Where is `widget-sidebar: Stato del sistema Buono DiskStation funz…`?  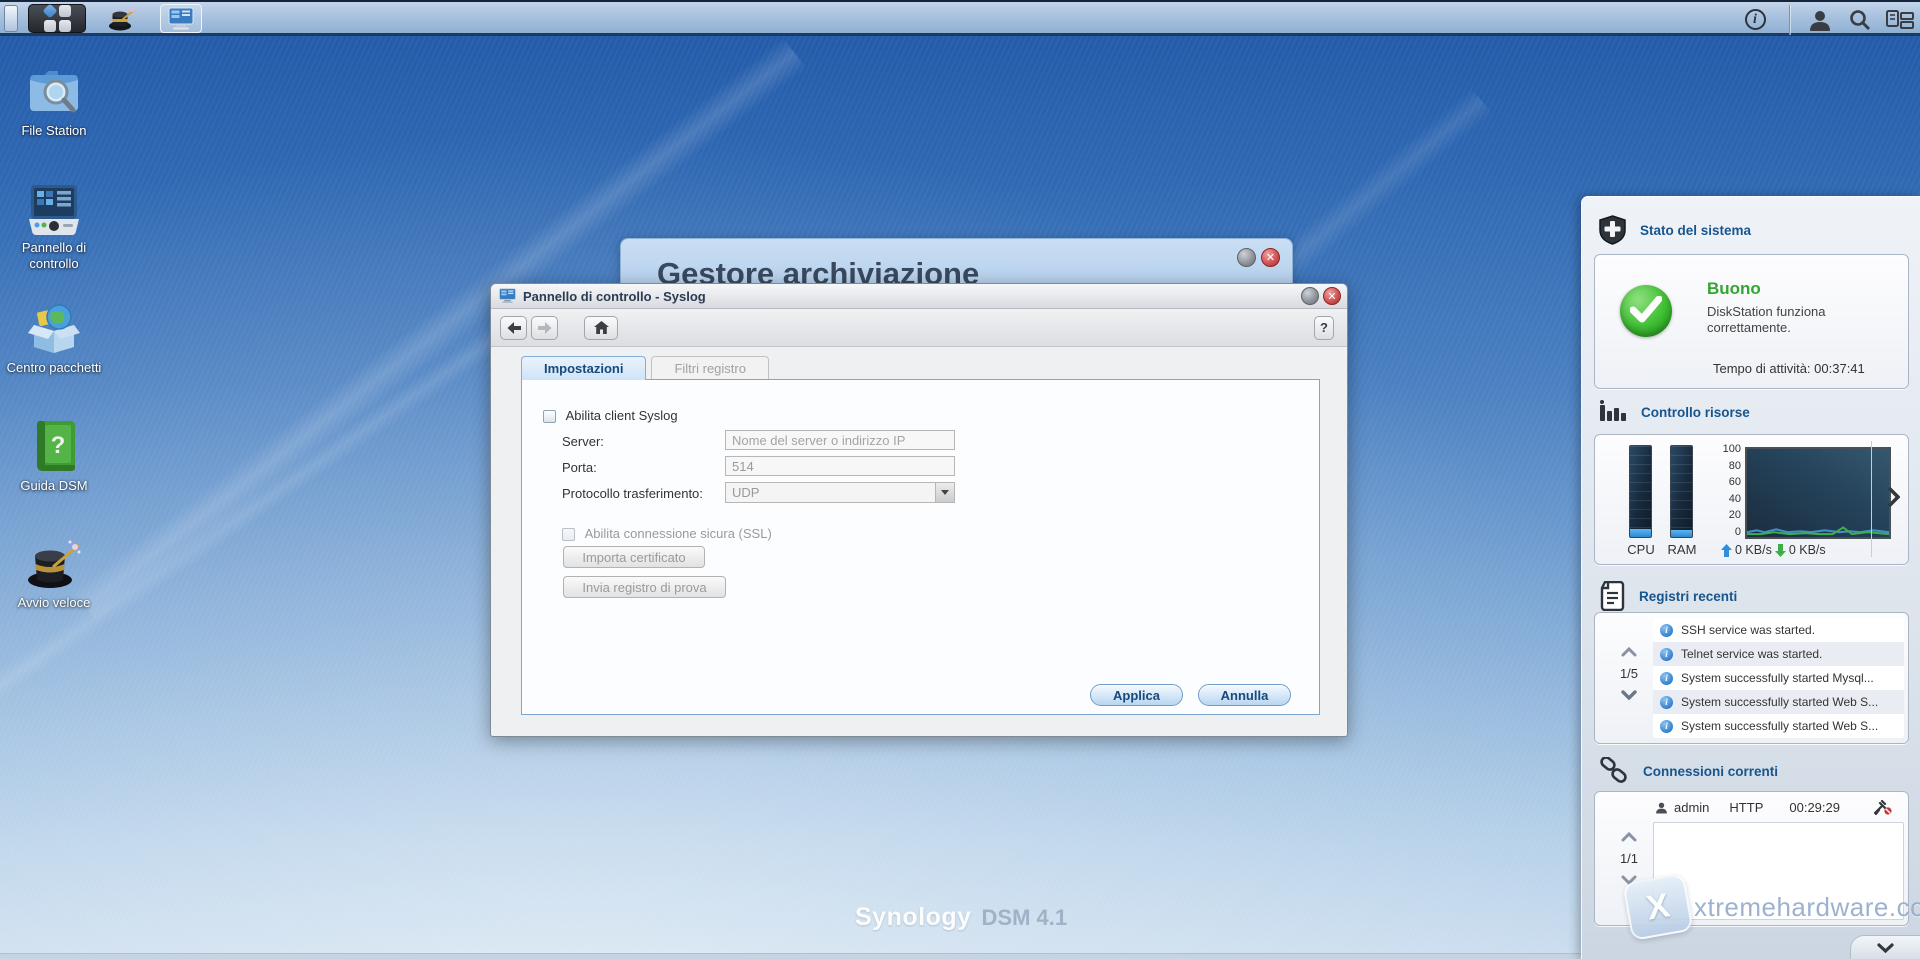 widget-sidebar: Stato del sistema Buono DiskStation funz… is located at coordinates (1750, 577).